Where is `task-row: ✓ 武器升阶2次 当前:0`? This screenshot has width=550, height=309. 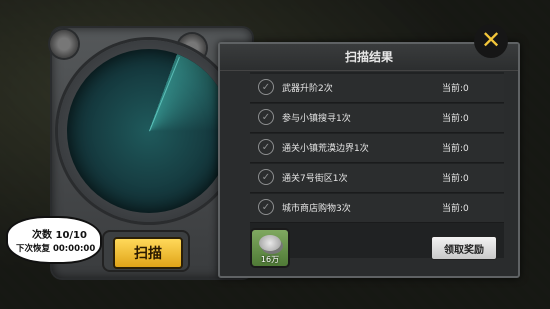
task-row: ✓ 武器升阶2次 当前:0 is located at coordinates (377, 88).